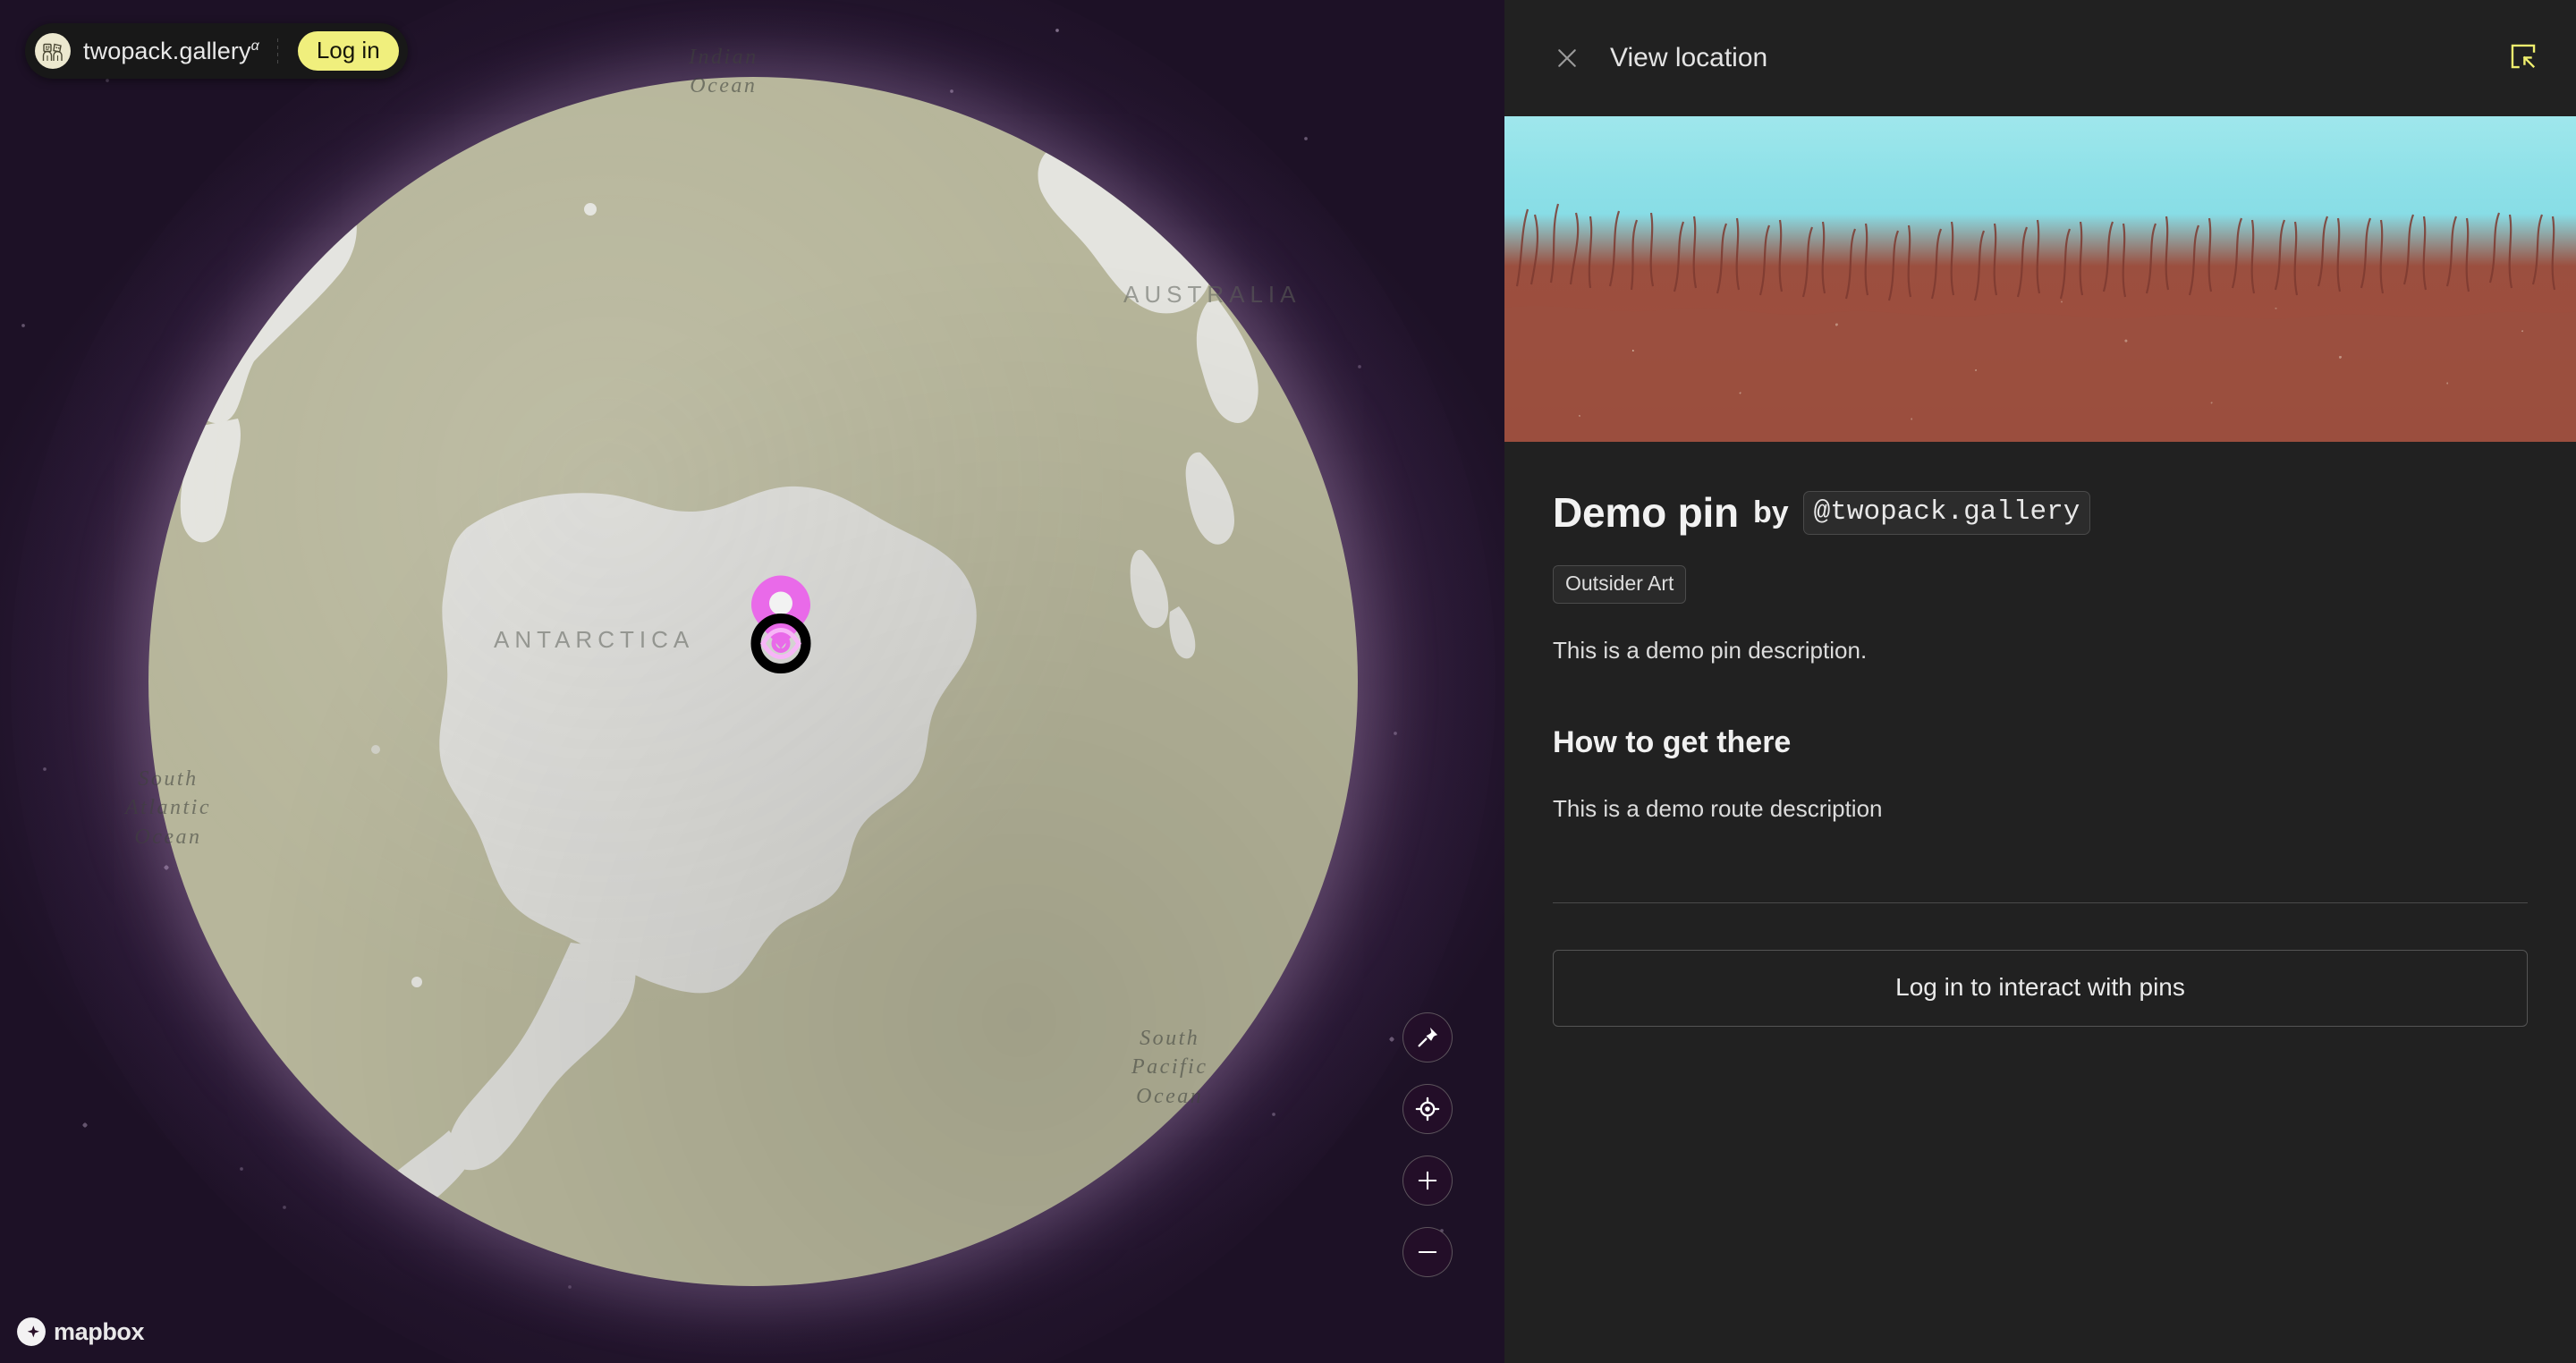  I want to click on map-pin-marker, so click(780, 626).